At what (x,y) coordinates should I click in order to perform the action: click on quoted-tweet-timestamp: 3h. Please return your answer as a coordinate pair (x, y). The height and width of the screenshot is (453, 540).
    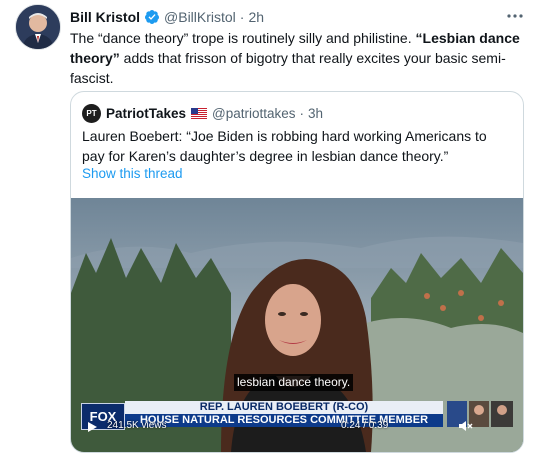
    Looking at the image, I should click on (315, 113).